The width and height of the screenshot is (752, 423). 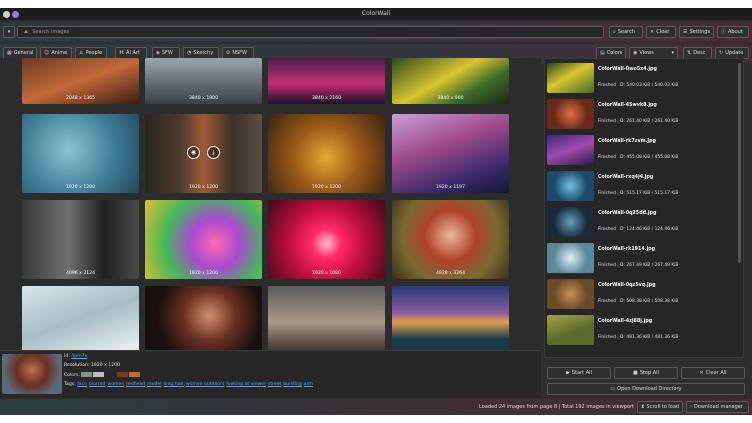 I want to click on tag-link: street, so click(x=274, y=384).